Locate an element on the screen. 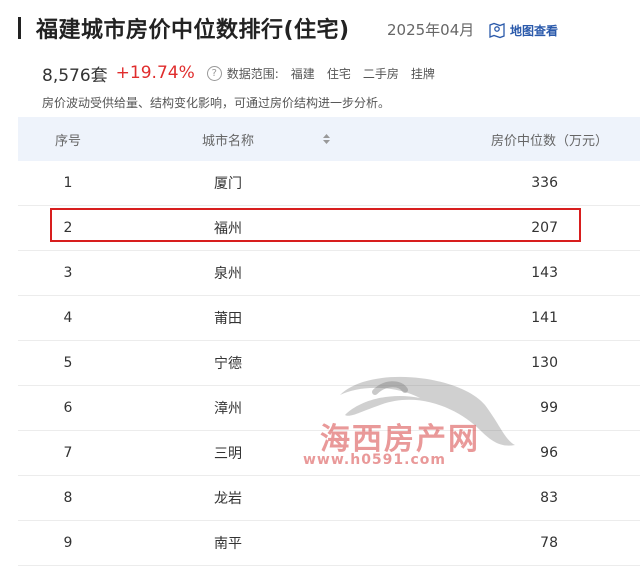 The width and height of the screenshot is (640, 568). scope-label: 数据范围: is located at coordinates (252, 73).